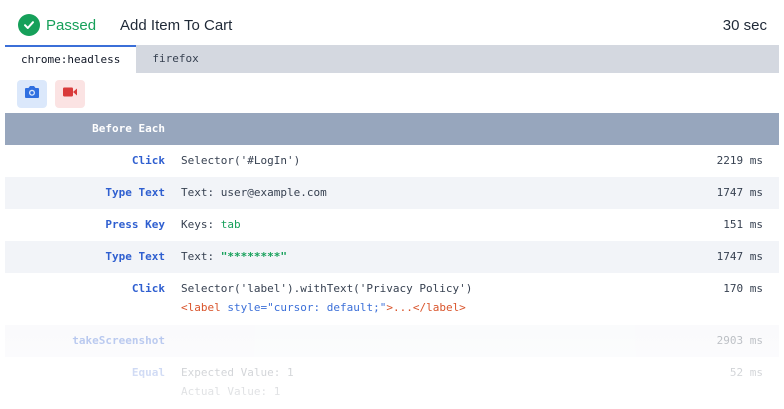 The width and height of the screenshot is (784, 409). Describe the element at coordinates (231, 391) in the screenshot. I see `actual-value: Actual Value: 1` at that location.